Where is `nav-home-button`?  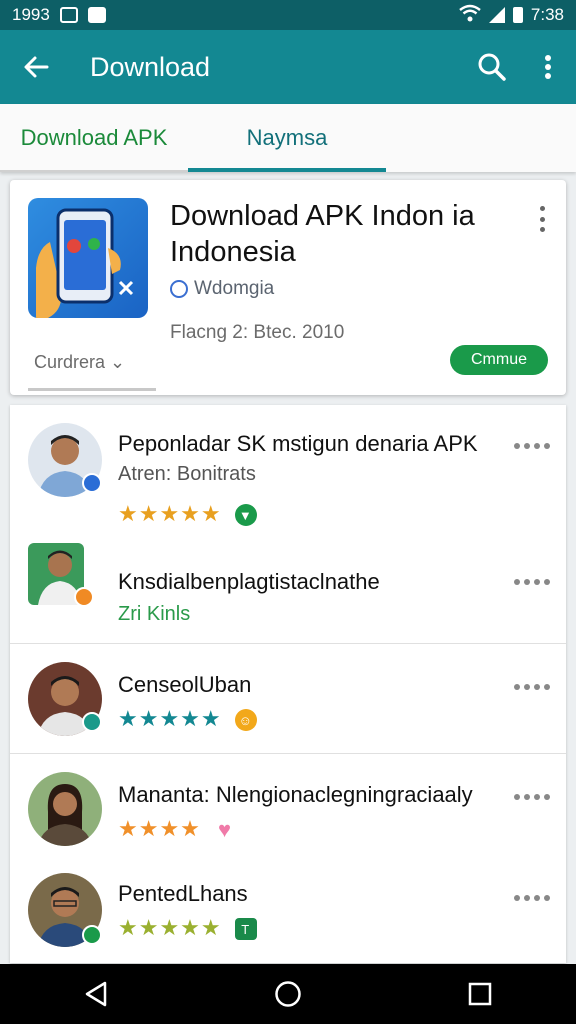
nav-home-button is located at coordinates (288, 994).